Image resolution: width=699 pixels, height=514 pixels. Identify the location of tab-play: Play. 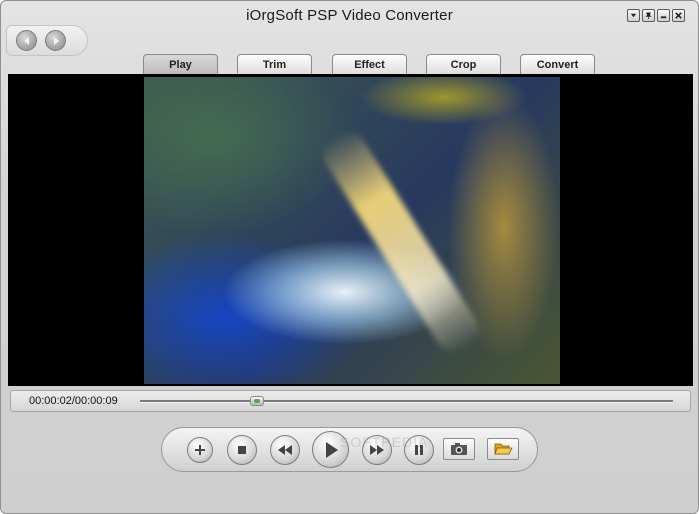
(180, 64).